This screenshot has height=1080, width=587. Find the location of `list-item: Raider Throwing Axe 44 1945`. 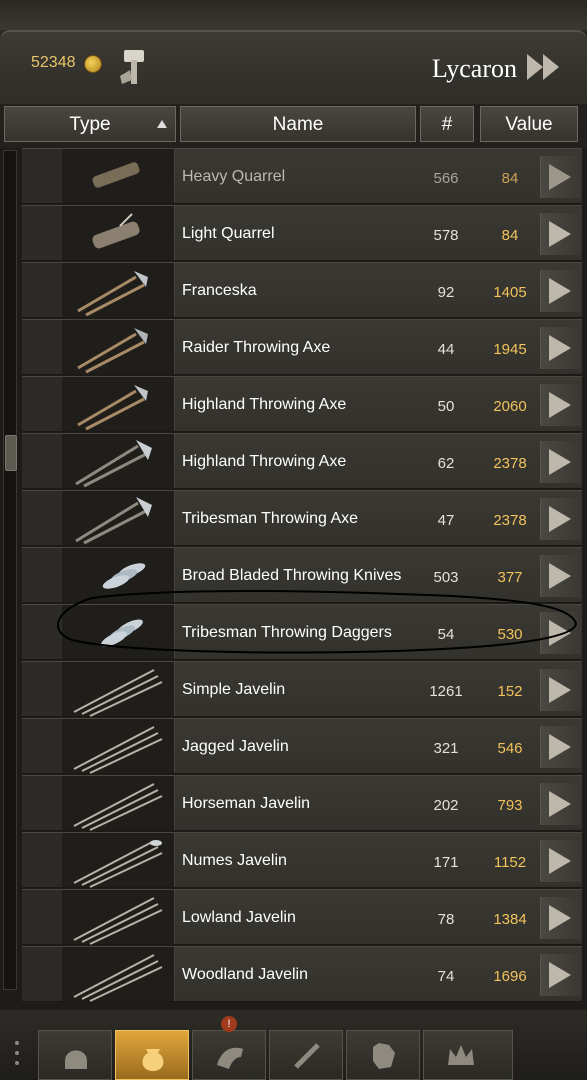

list-item: Raider Throwing Axe 44 1945 is located at coordinates (302, 347).